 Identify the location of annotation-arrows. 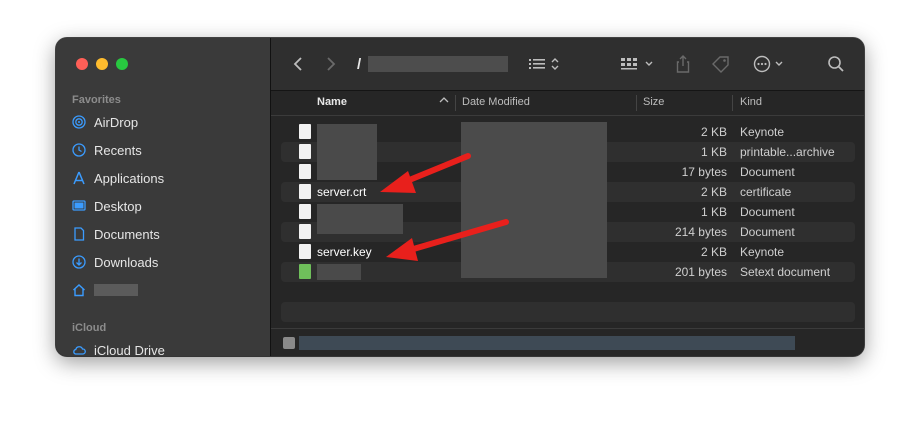
(444, 207).